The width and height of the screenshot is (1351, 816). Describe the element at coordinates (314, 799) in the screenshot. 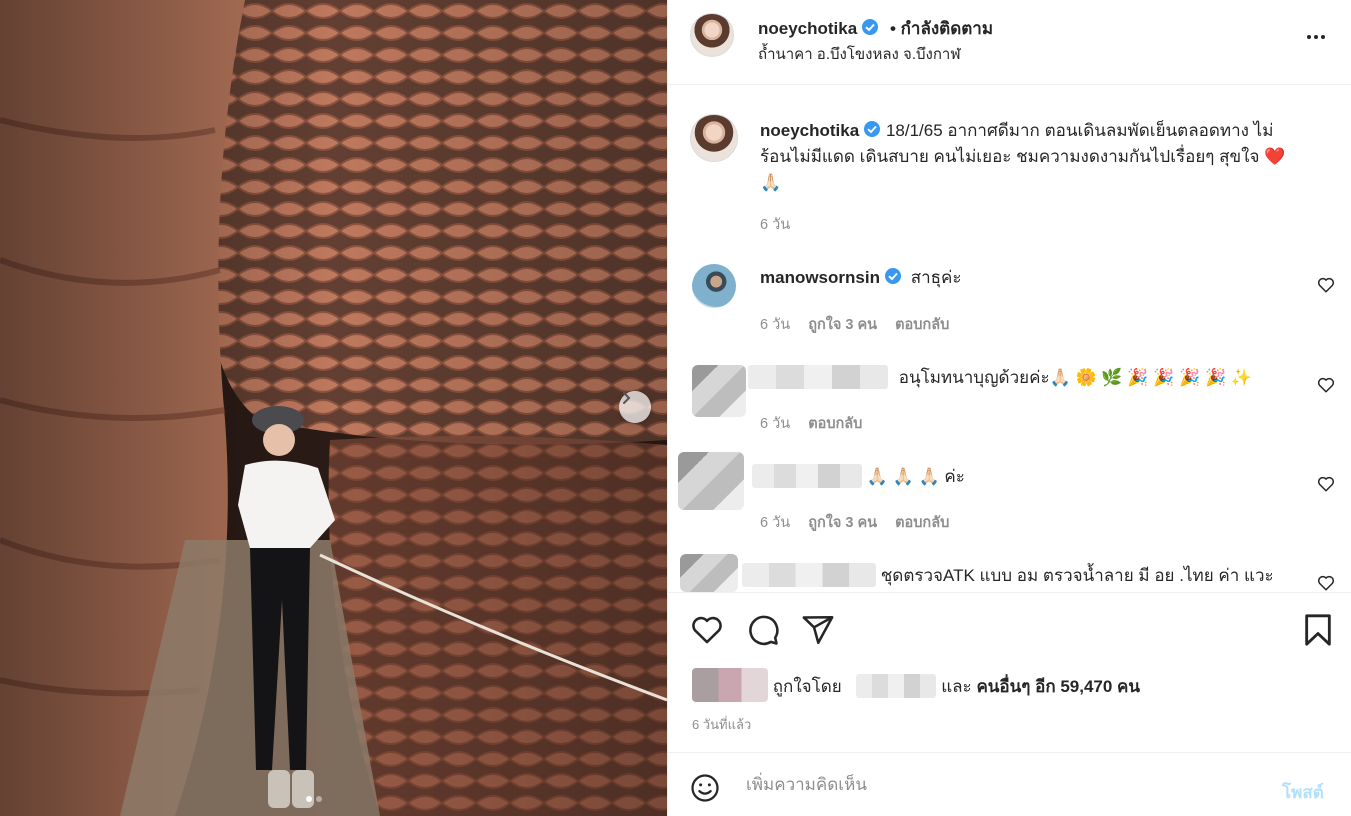

I see `carousel-dots` at that location.